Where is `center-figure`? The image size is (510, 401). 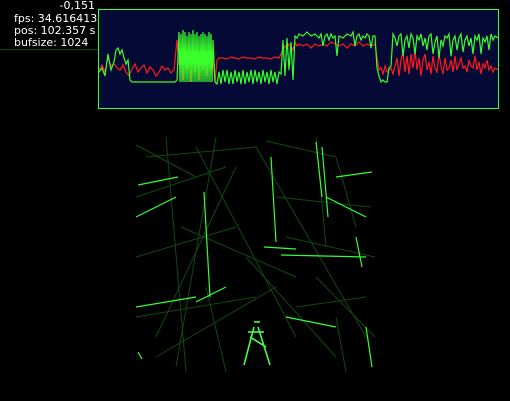
center-figure is located at coordinates (257, 343).